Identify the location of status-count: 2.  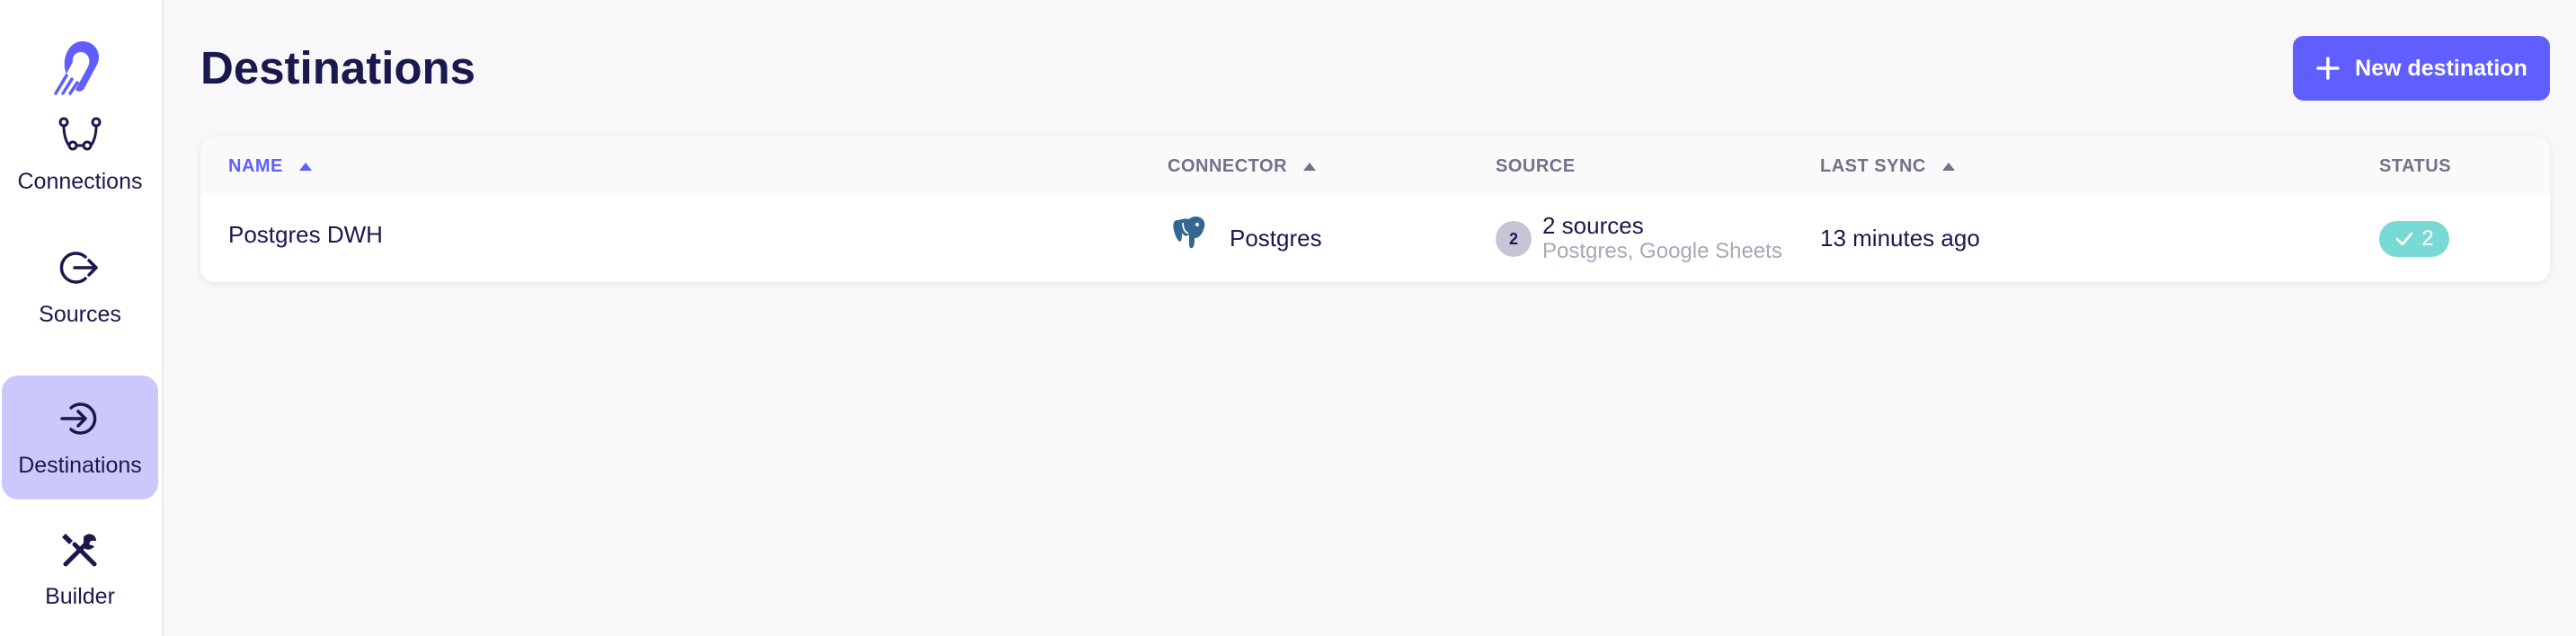
(2427, 238).